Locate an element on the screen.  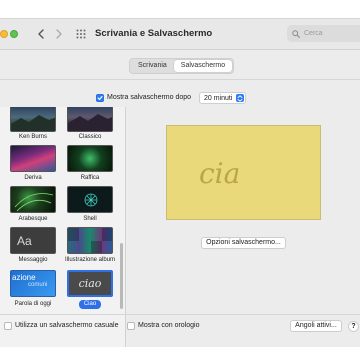
search-icon is located at coordinates (296, 33).